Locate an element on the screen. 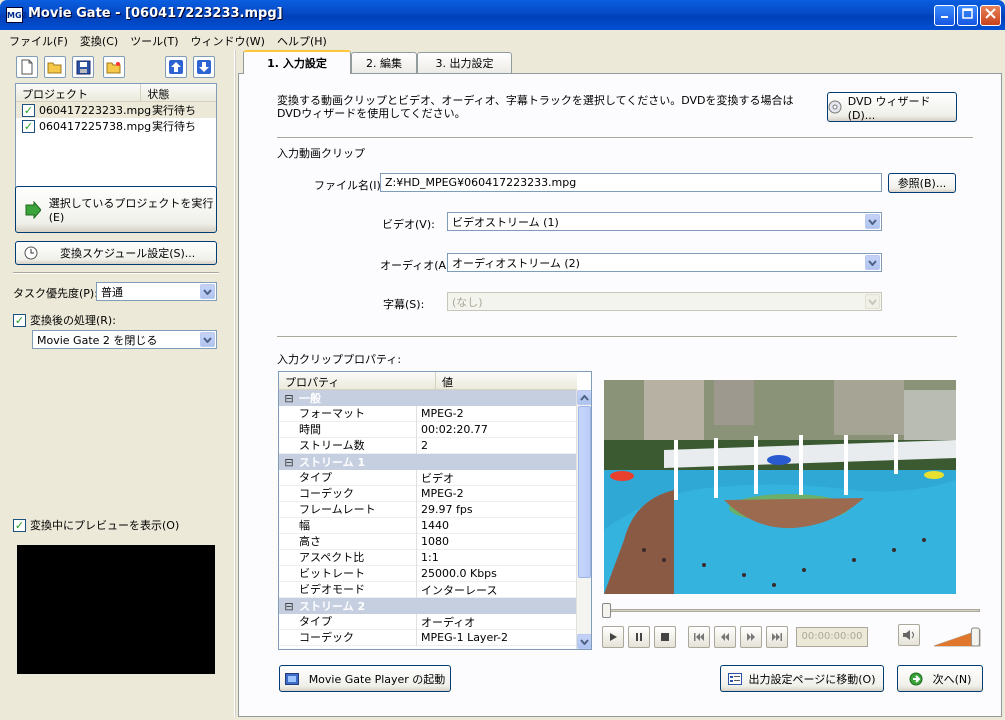 Image resolution: width=1005 pixels, height=720 pixels. audio-label: オーディオ(A): is located at coordinates (417, 265).